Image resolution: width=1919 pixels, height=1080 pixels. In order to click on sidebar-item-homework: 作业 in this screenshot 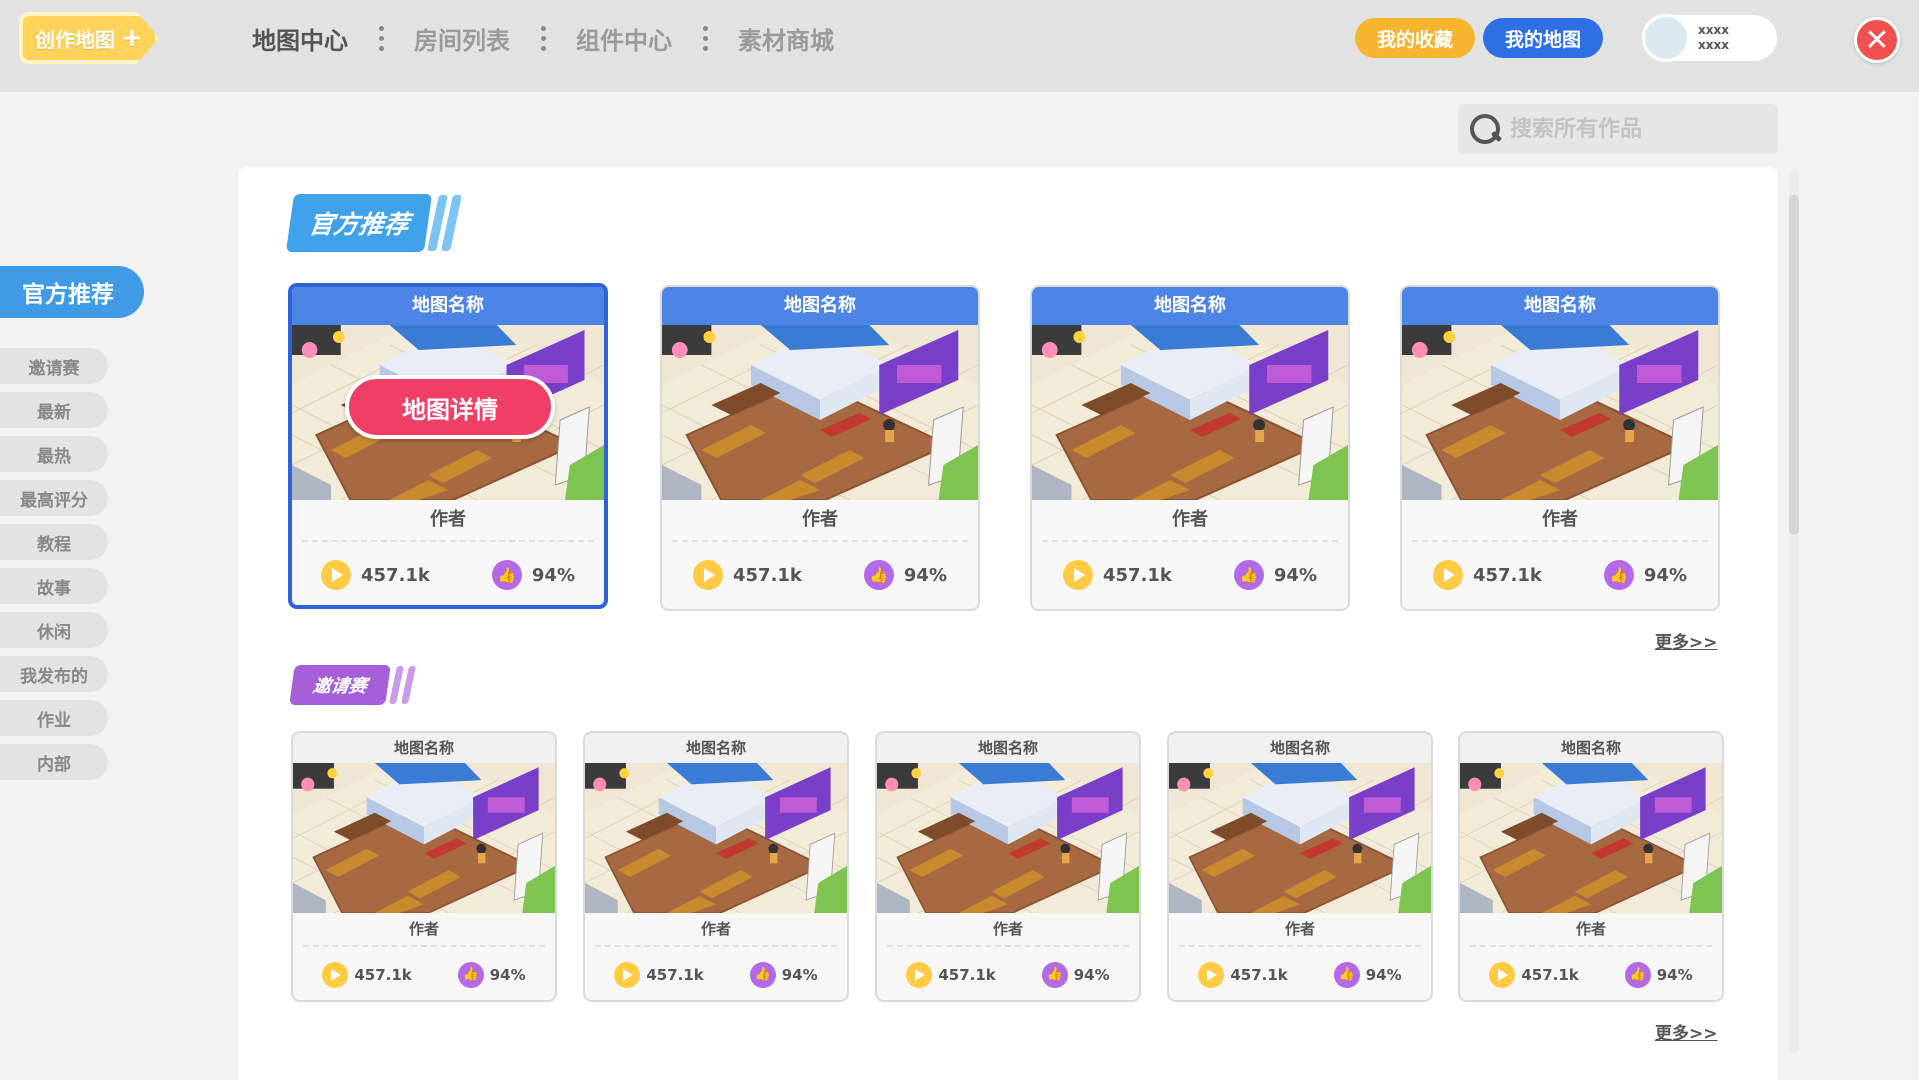, I will do `click(54, 718)`.